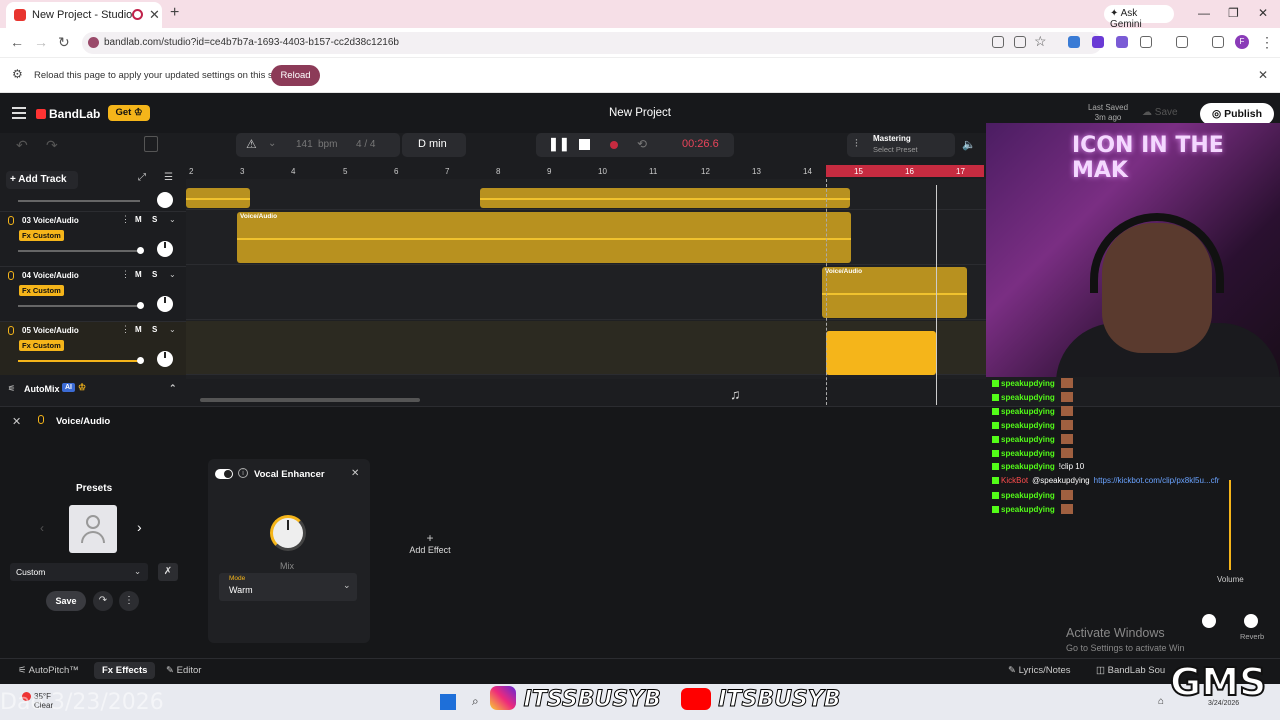 The height and width of the screenshot is (720, 1280). I want to click on new-tab-button: +, so click(174, 13).